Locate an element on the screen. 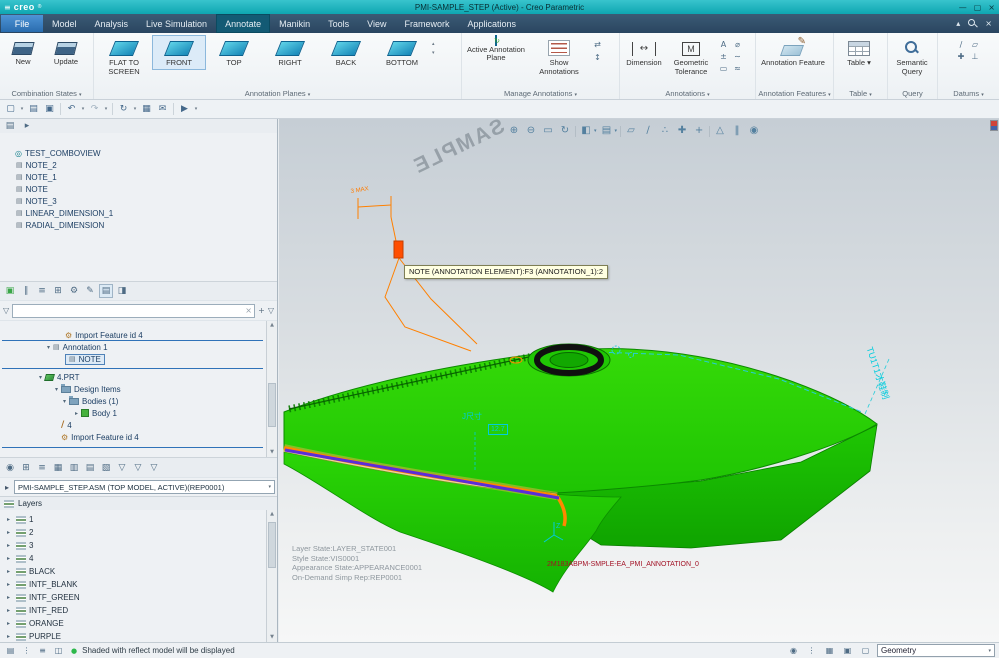 The height and width of the screenshot is (658, 999). show-annotations-button: Show Annotations is located at coordinates (559, 56).